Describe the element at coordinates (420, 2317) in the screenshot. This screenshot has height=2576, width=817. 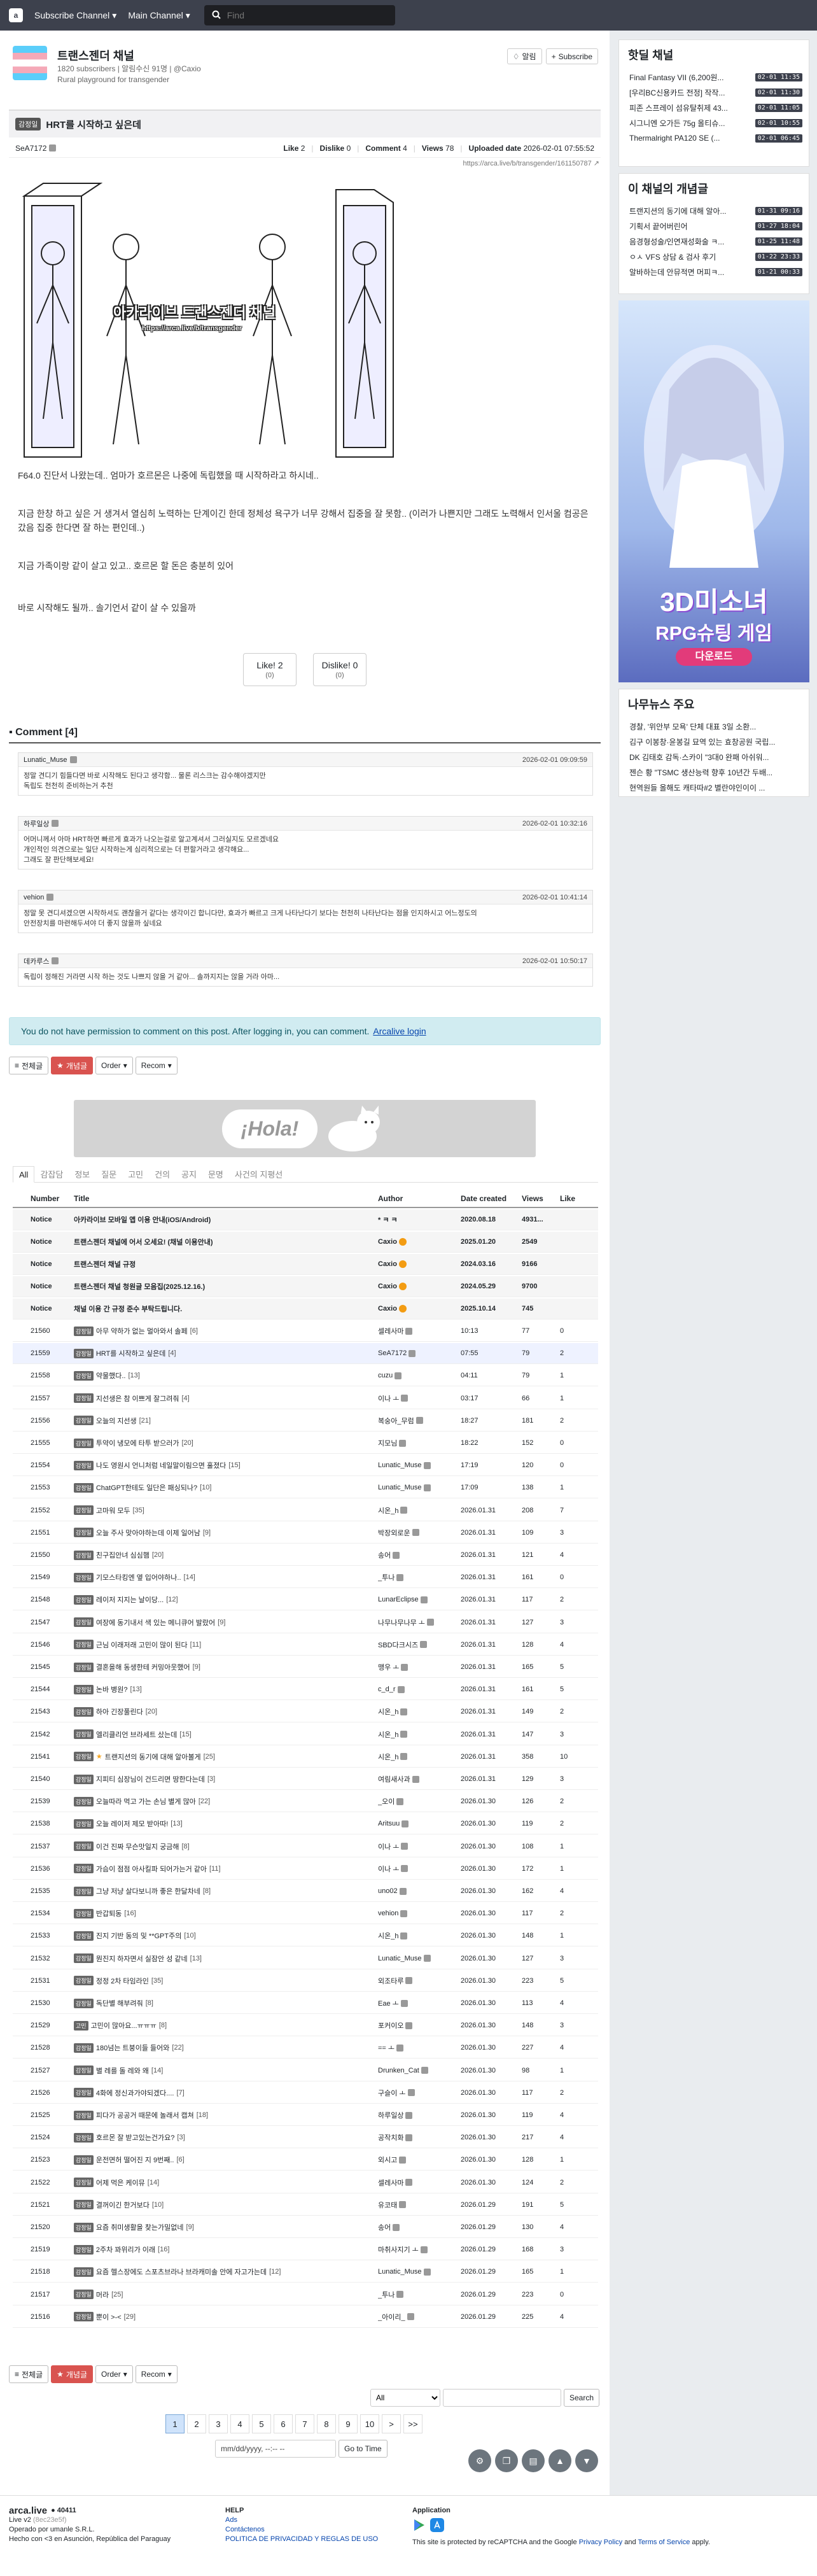
I see `row-author: _아이리_` at that location.